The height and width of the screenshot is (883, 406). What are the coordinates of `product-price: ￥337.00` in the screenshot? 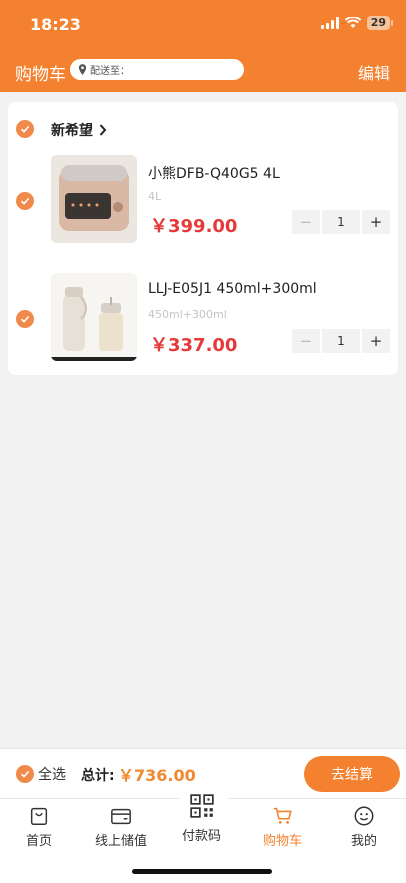 It's located at (194, 345).